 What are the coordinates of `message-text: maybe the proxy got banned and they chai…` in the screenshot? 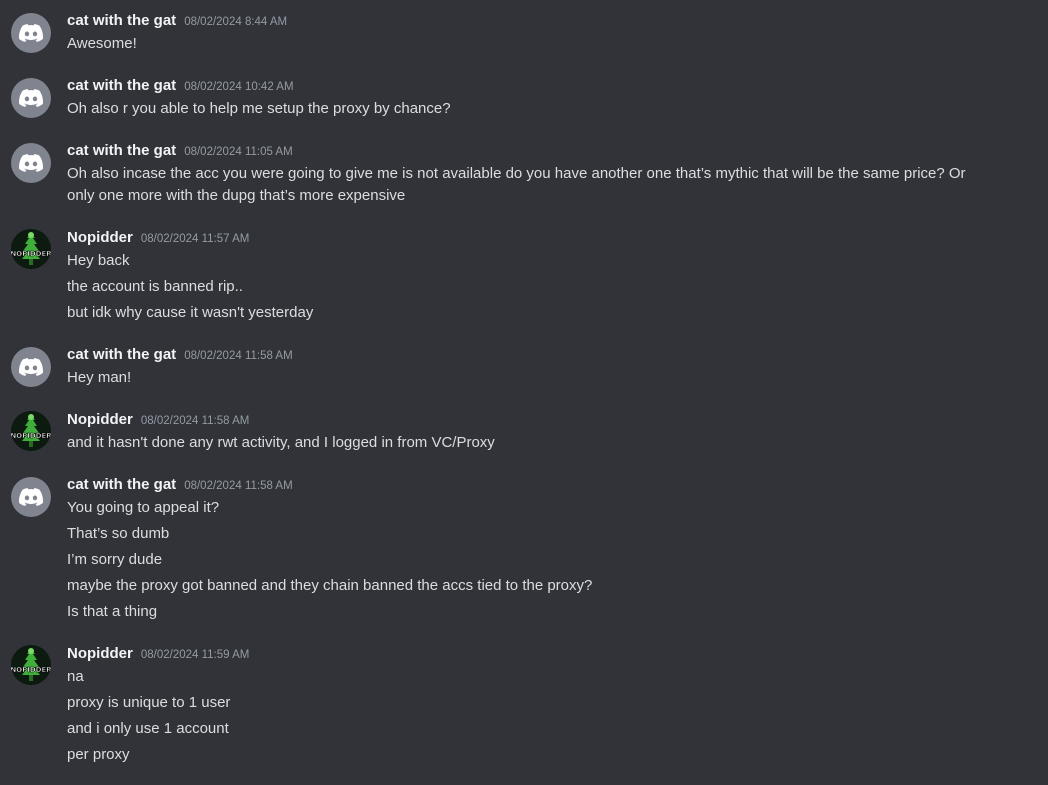 It's located at (330, 585).